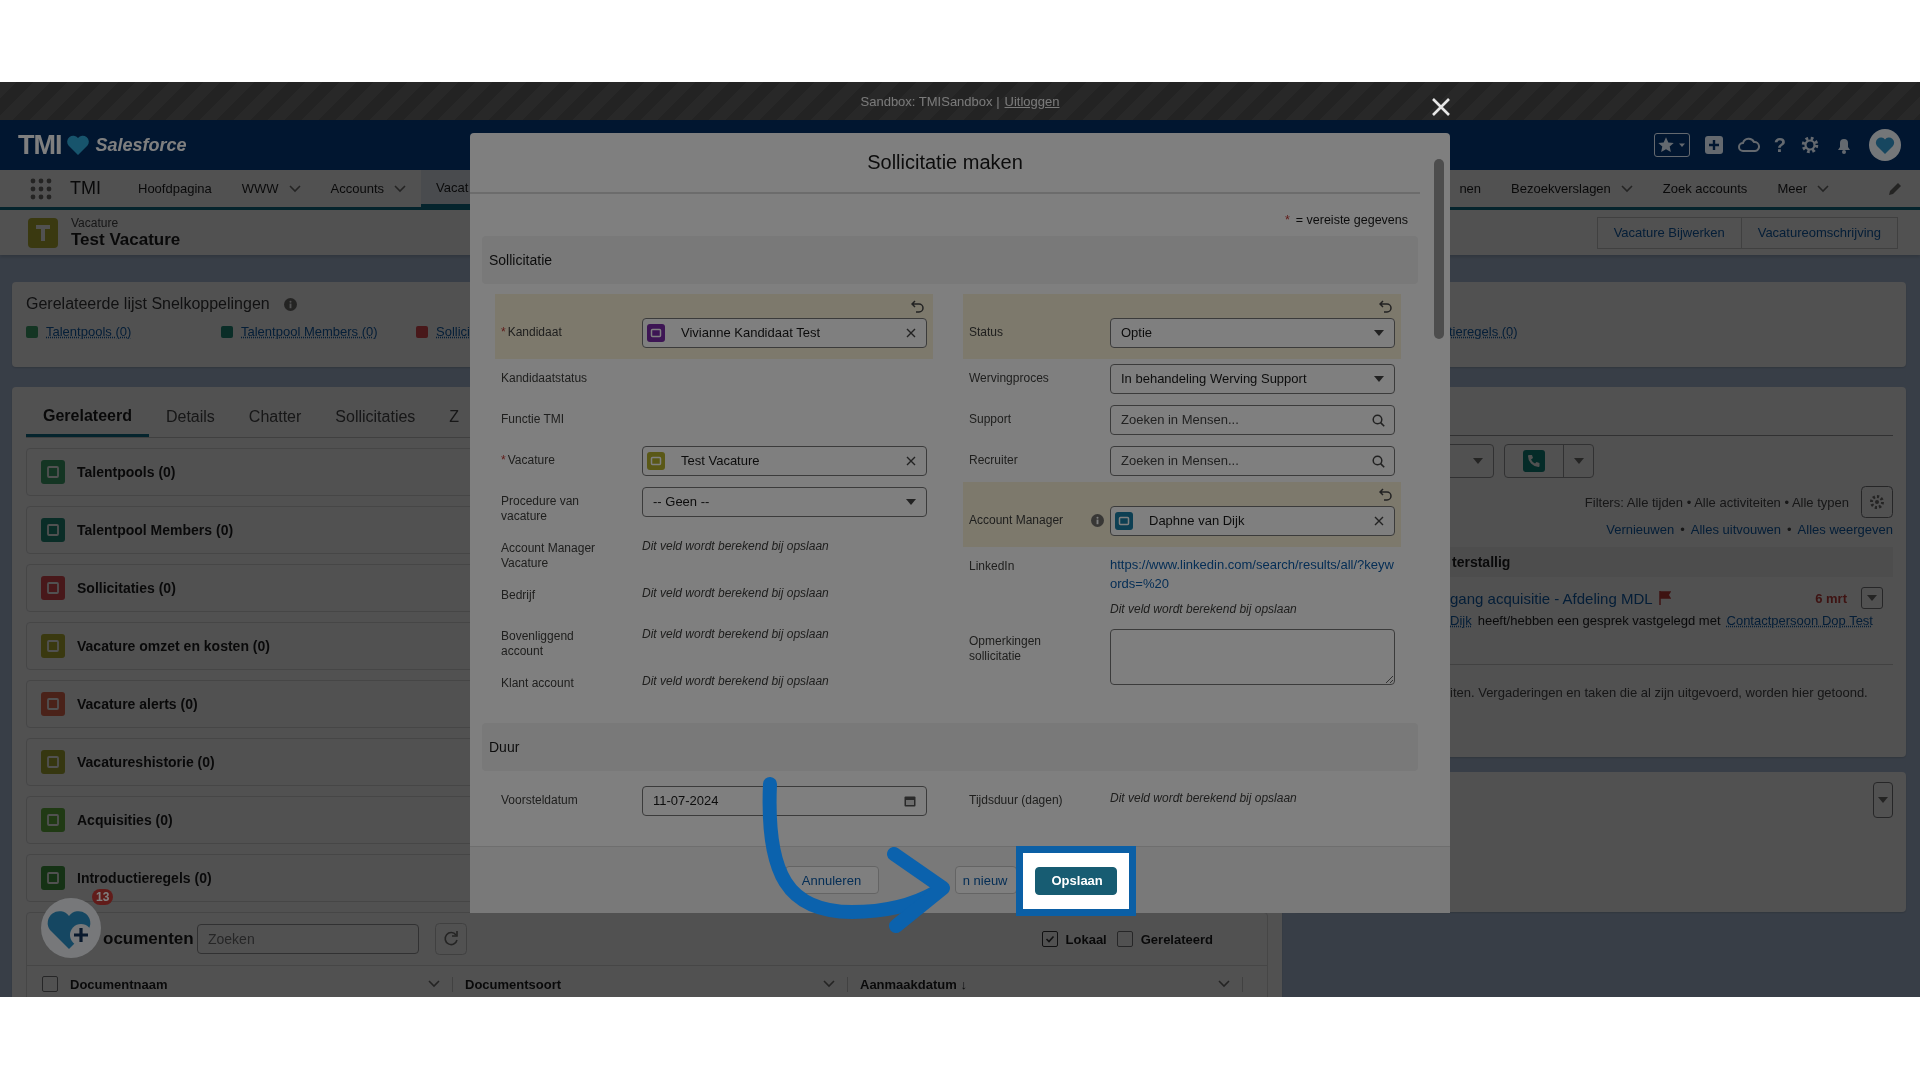 Image resolution: width=1920 pixels, height=1080 pixels. What do you see at coordinates (532, 332) in the screenshot?
I see `field-label: * Kandidaat` at bounding box center [532, 332].